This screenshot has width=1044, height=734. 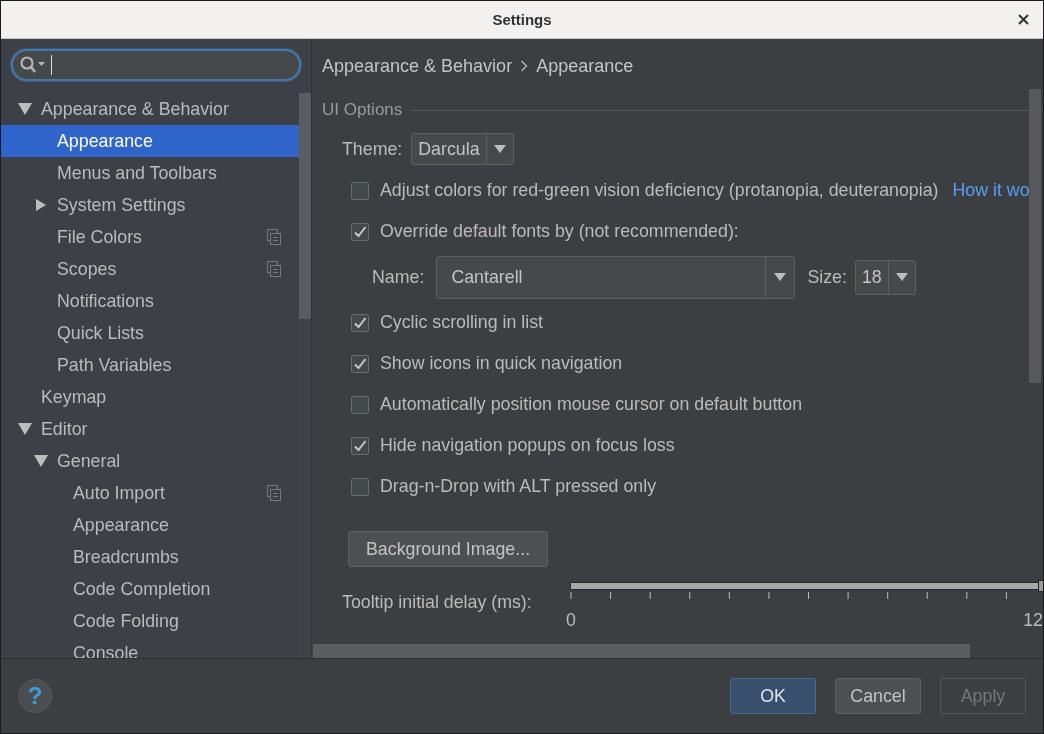 What do you see at coordinates (991, 190) in the screenshot?
I see `help-link: How it wo` at bounding box center [991, 190].